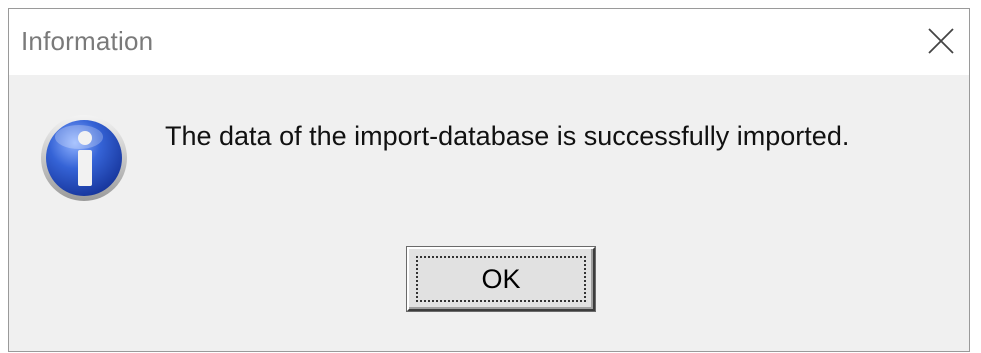 This screenshot has height=353, width=981. I want to click on information-icon, so click(84, 158).